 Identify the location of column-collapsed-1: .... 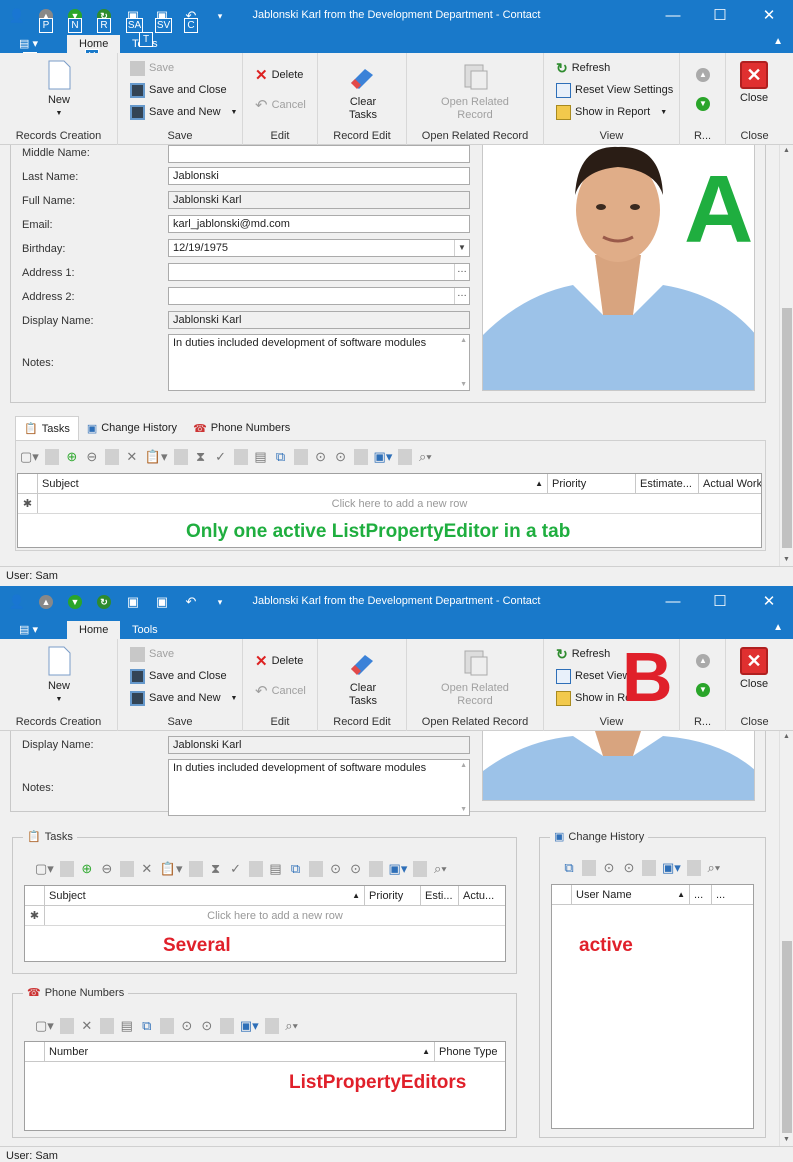
(701, 895).